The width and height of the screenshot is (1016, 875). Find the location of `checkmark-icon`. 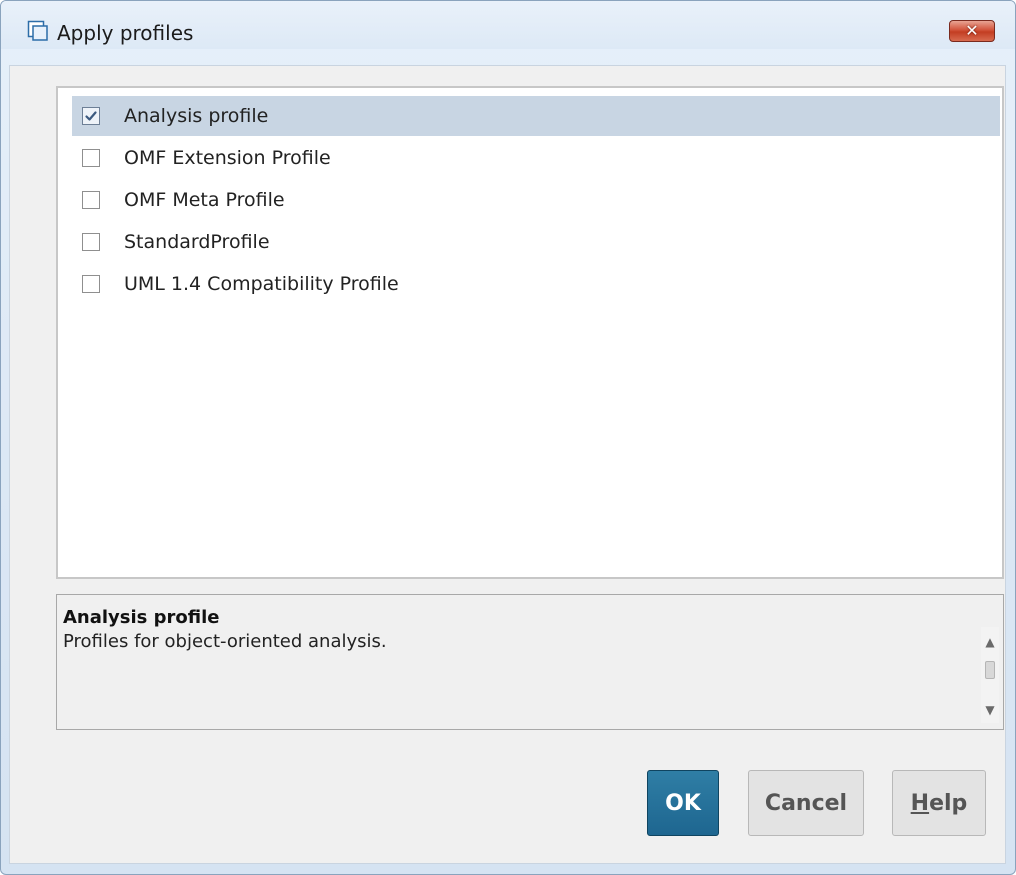

checkmark-icon is located at coordinates (91, 116).